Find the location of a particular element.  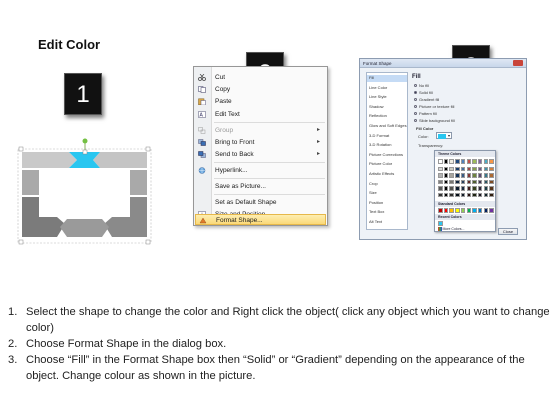

radio-picture-texture-fill: Picture or texture fill is located at coordinates (434, 106).